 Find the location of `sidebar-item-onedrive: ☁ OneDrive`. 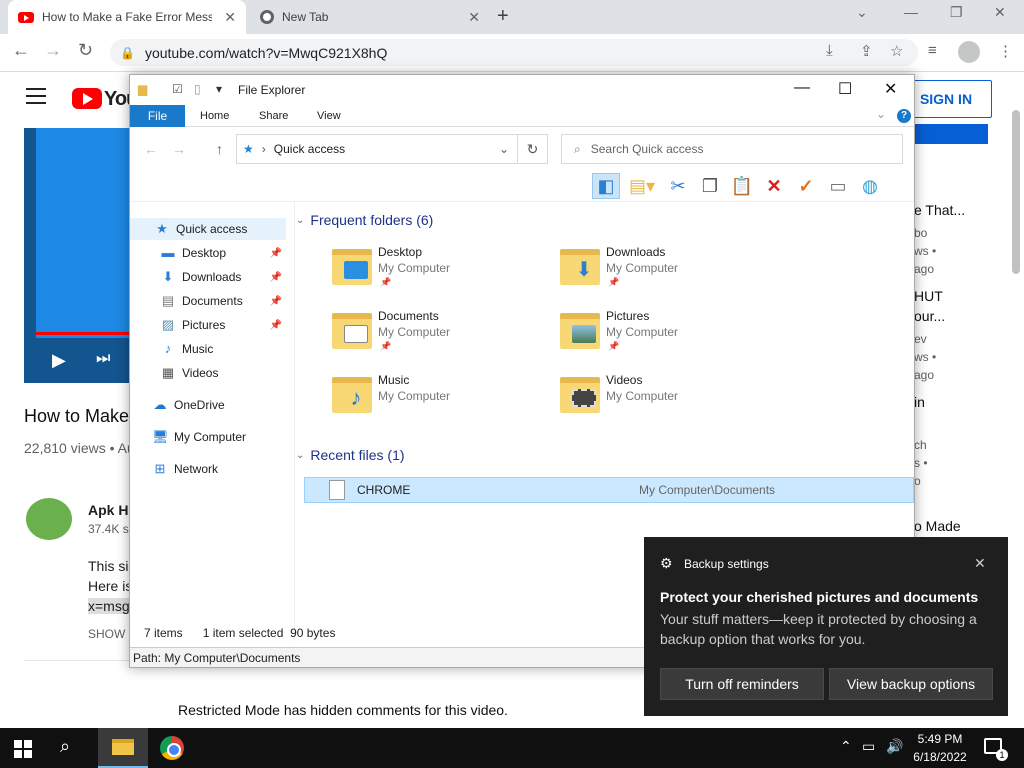

sidebar-item-onedrive: ☁ OneDrive is located at coordinates (208, 405).